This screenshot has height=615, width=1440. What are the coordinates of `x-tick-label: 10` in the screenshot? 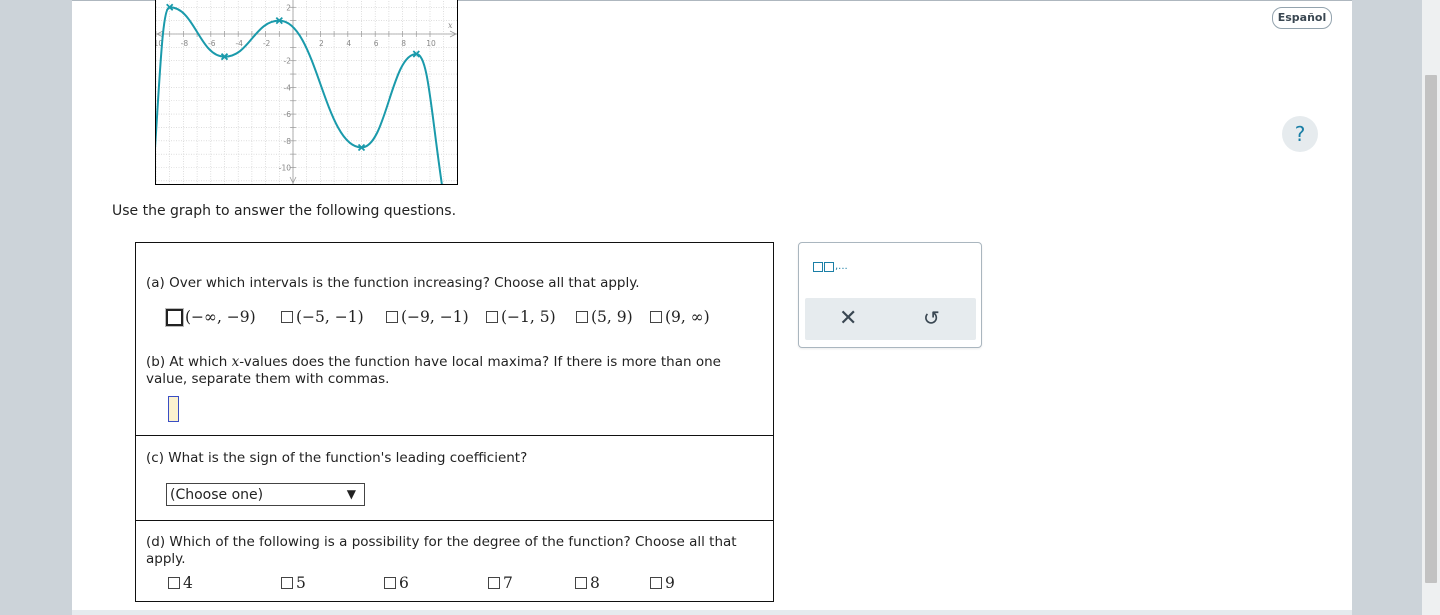 It's located at (431, 43).